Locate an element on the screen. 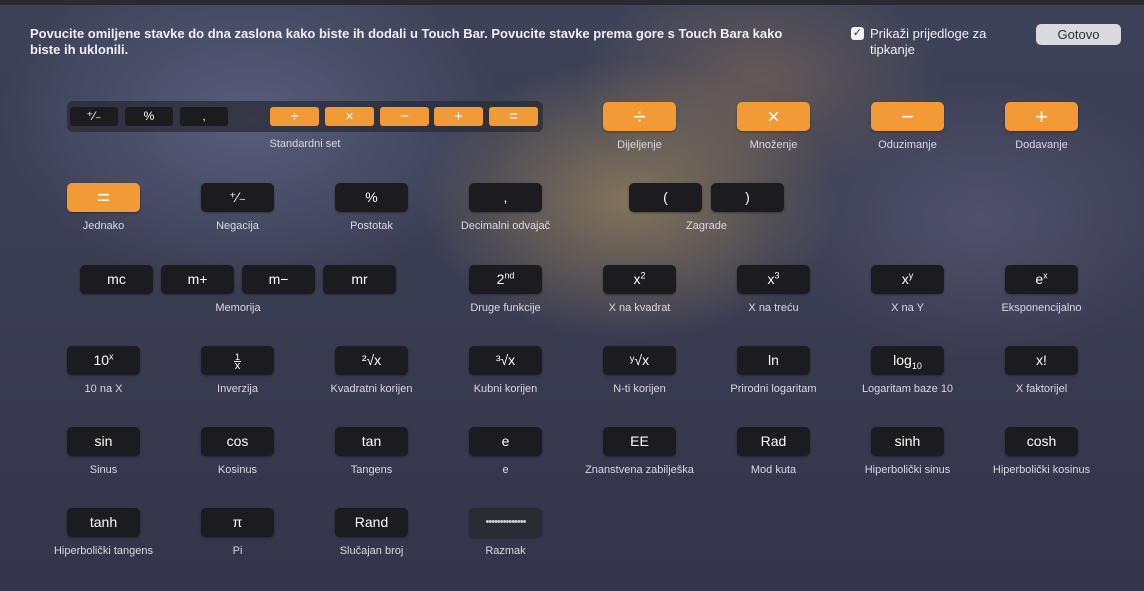 This screenshot has height=591, width=1144. cube-label: X na treću is located at coordinates (773, 308).